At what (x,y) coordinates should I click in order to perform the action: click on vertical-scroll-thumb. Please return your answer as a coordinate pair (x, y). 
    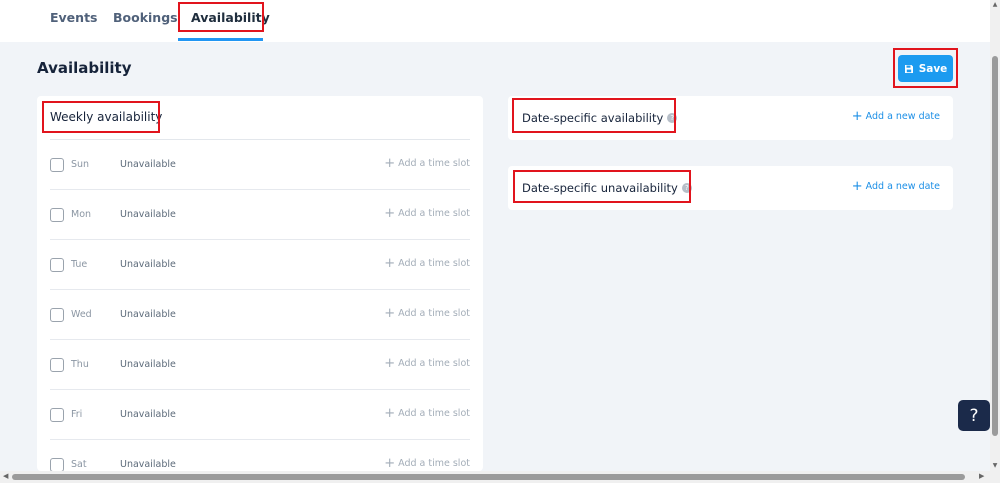
    Looking at the image, I should click on (995, 246).